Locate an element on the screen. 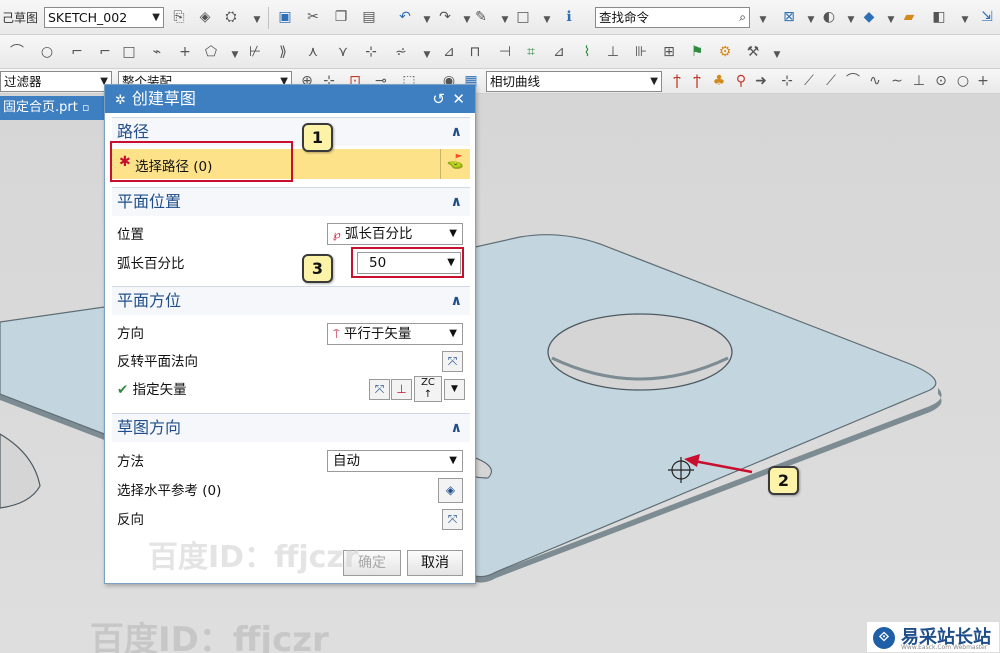 This screenshot has height=653, width=1000. reverse-vector-button: ⤧ is located at coordinates (379, 389).